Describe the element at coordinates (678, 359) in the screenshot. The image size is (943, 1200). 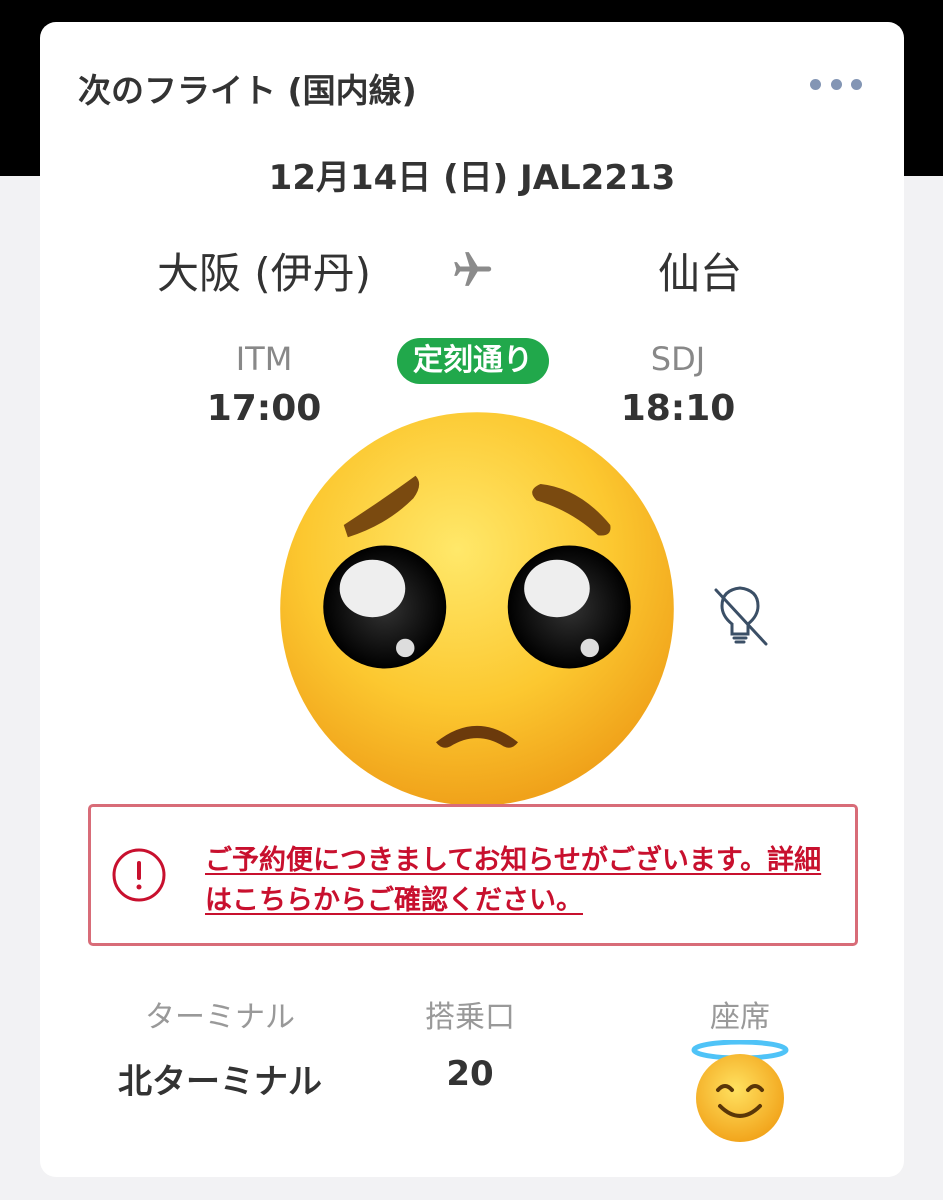
I see `destination-code: SDJ` at that location.